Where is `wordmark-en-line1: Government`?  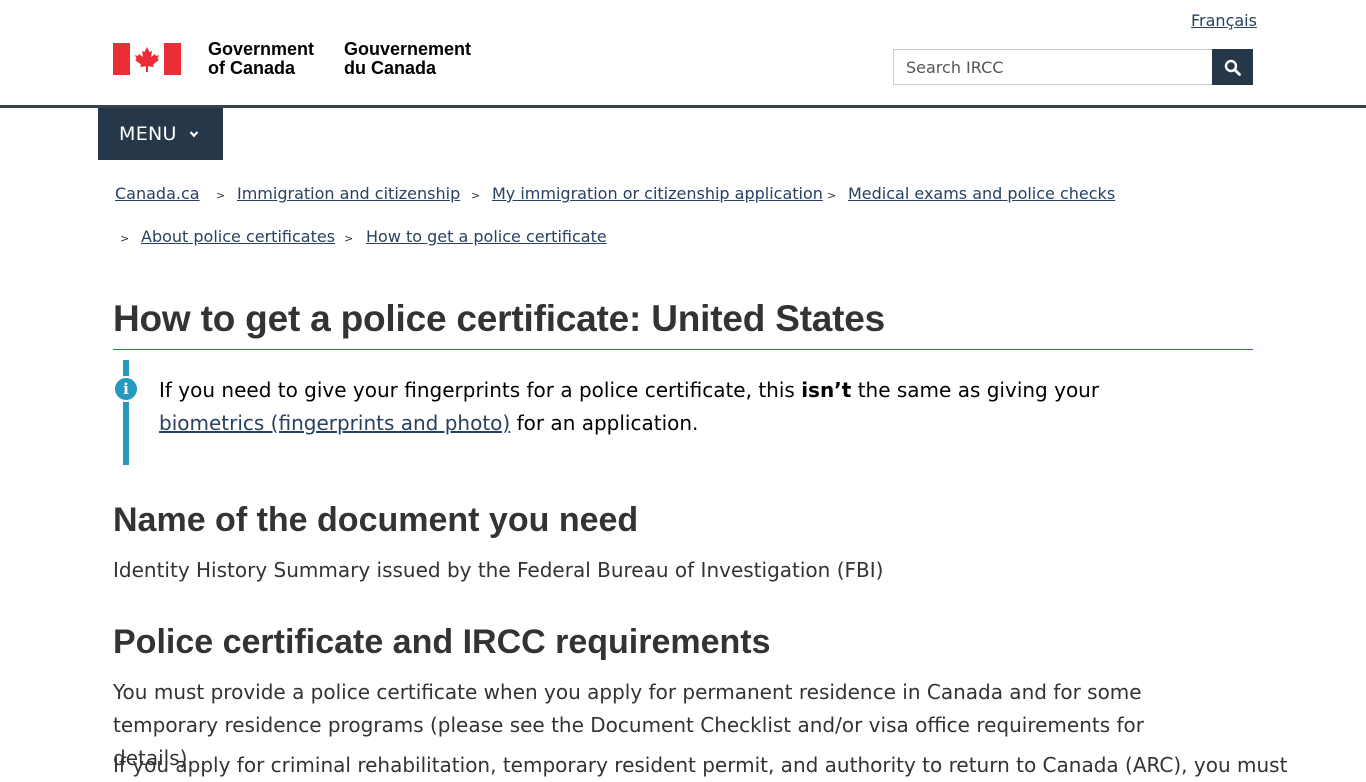
wordmark-en-line1: Government is located at coordinates (261, 49).